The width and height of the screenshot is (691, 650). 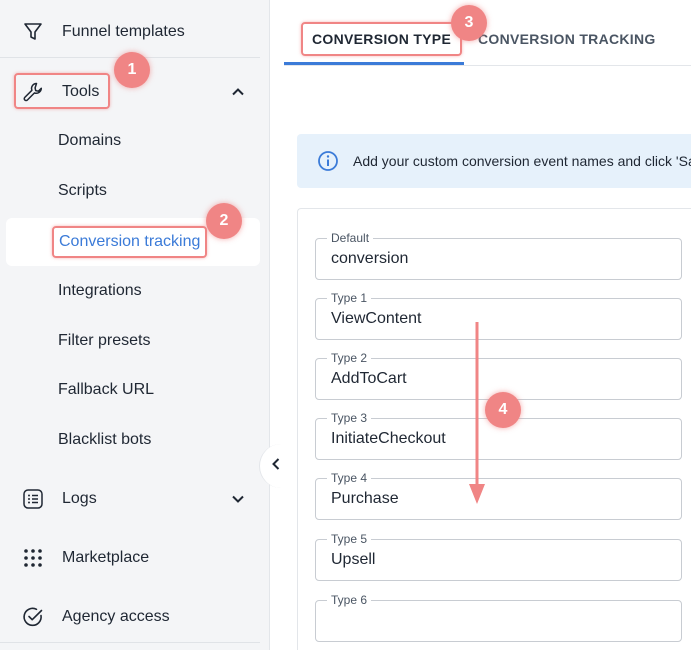 I want to click on field-value: conversion, so click(x=370, y=258).